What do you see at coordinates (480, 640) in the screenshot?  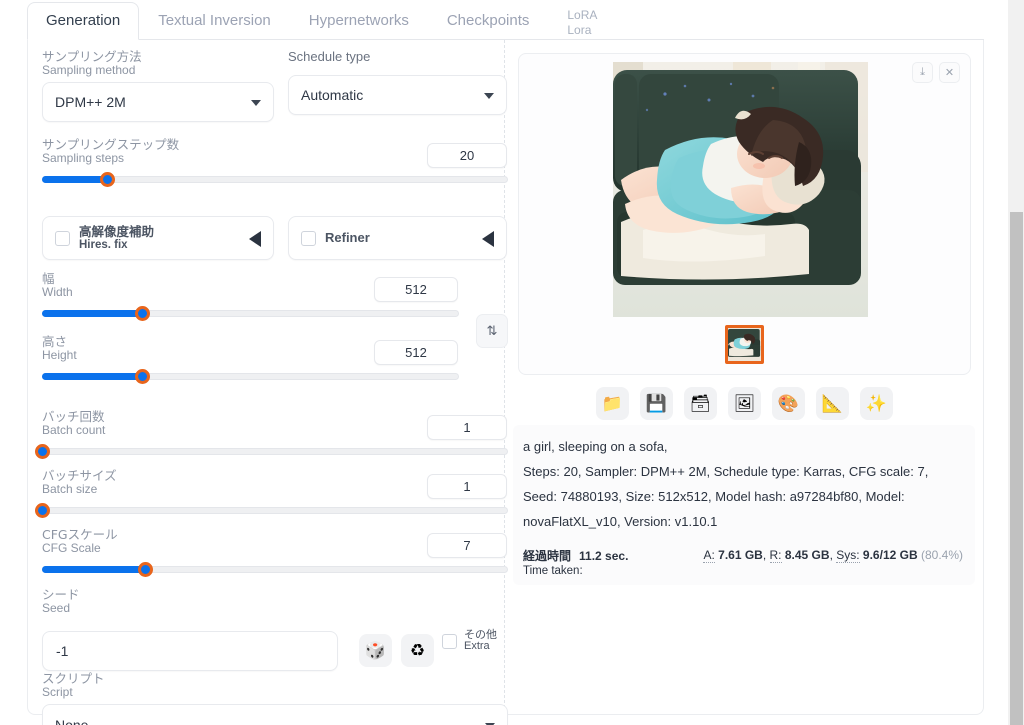 I see `extra-label: その他 Extra` at bounding box center [480, 640].